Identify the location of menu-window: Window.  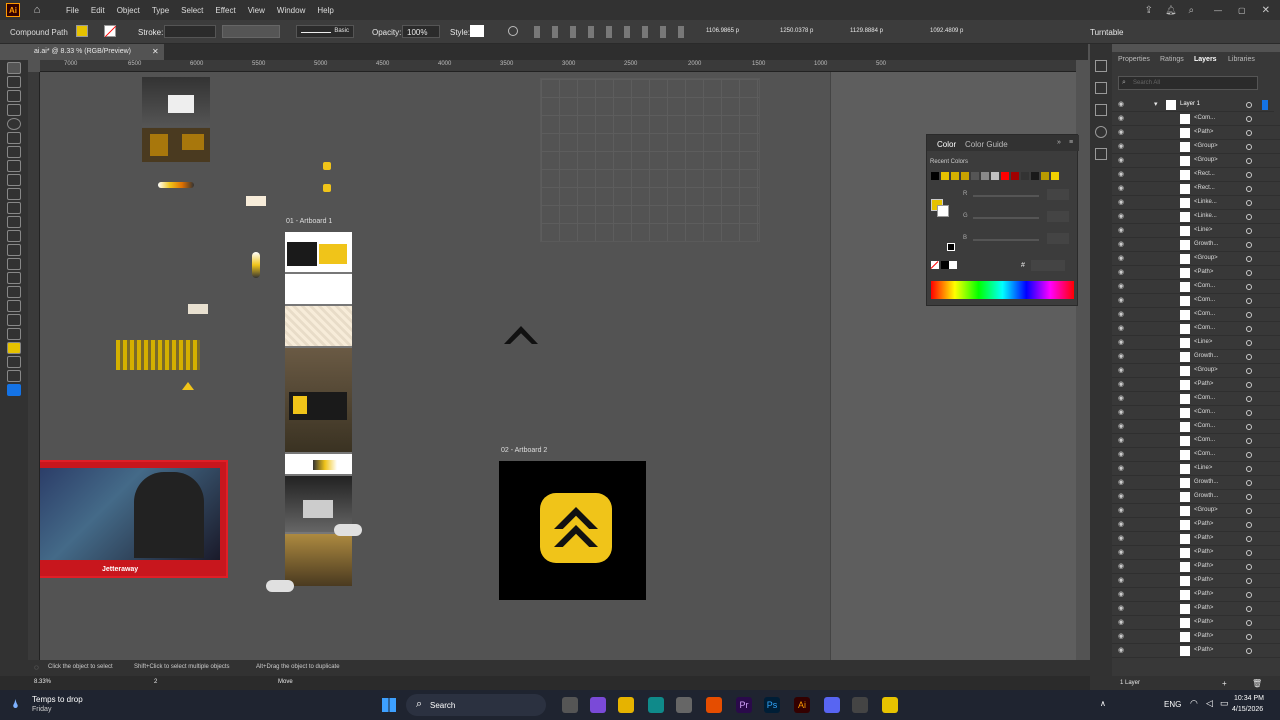
(291, 10).